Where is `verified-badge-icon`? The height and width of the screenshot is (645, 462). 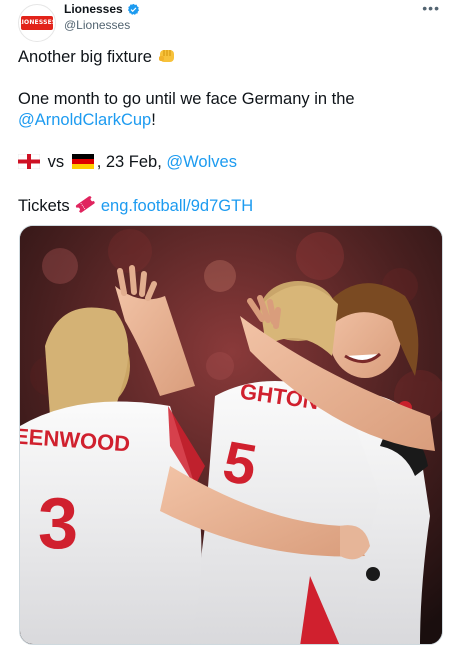 verified-badge-icon is located at coordinates (133, 9).